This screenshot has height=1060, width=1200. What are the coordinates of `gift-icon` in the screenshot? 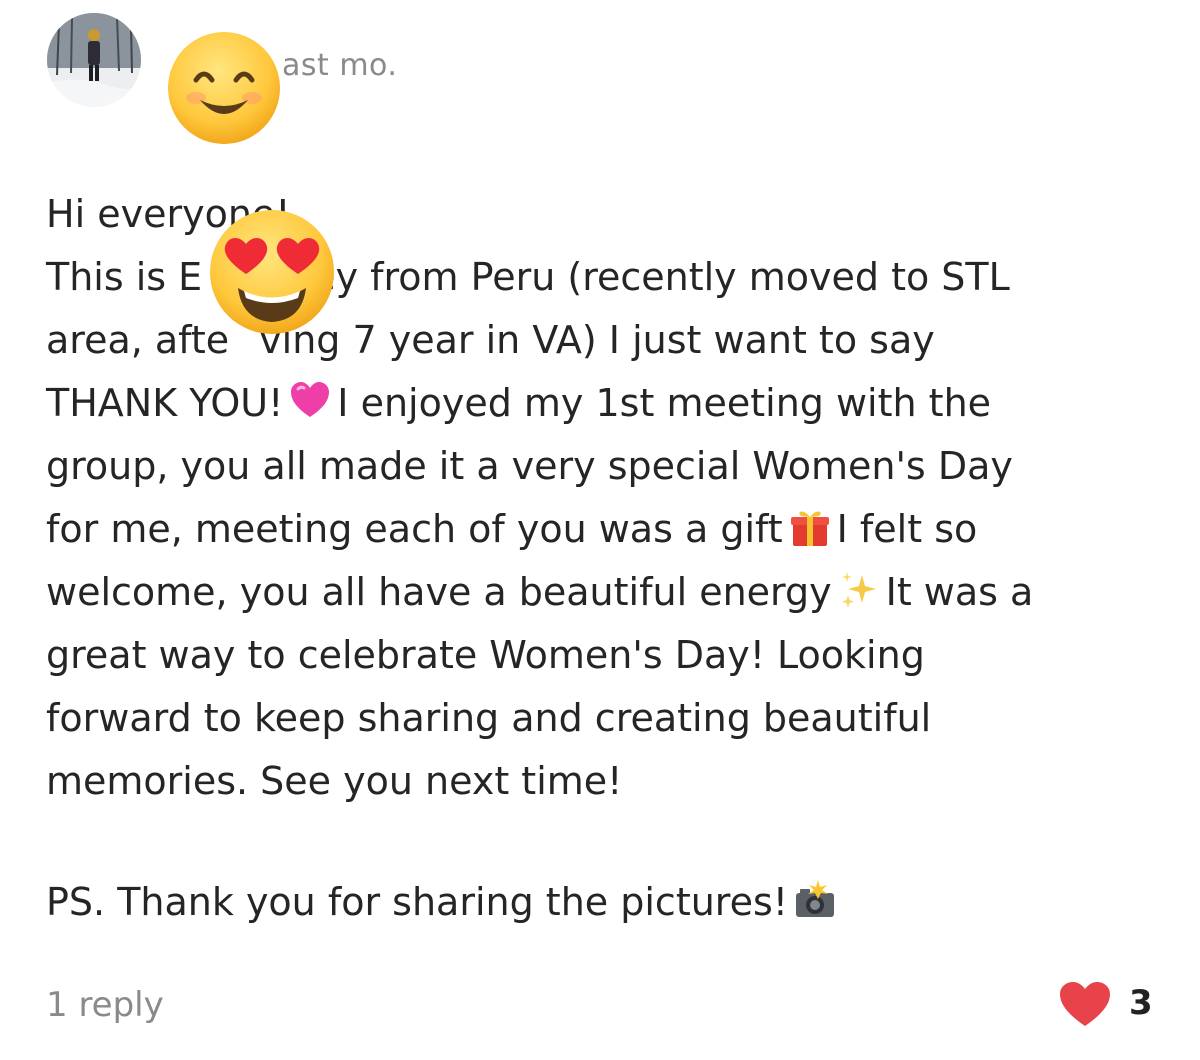 It's located at (809, 528).